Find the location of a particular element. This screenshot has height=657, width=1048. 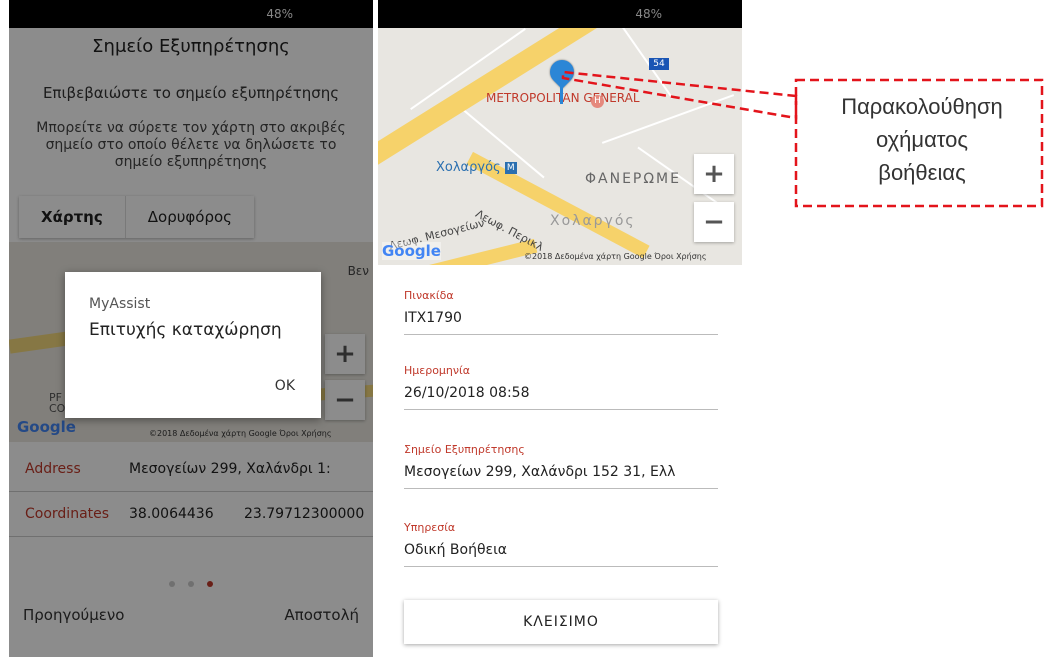

callout-line: Παρακολούθηση is located at coordinates (922, 106).